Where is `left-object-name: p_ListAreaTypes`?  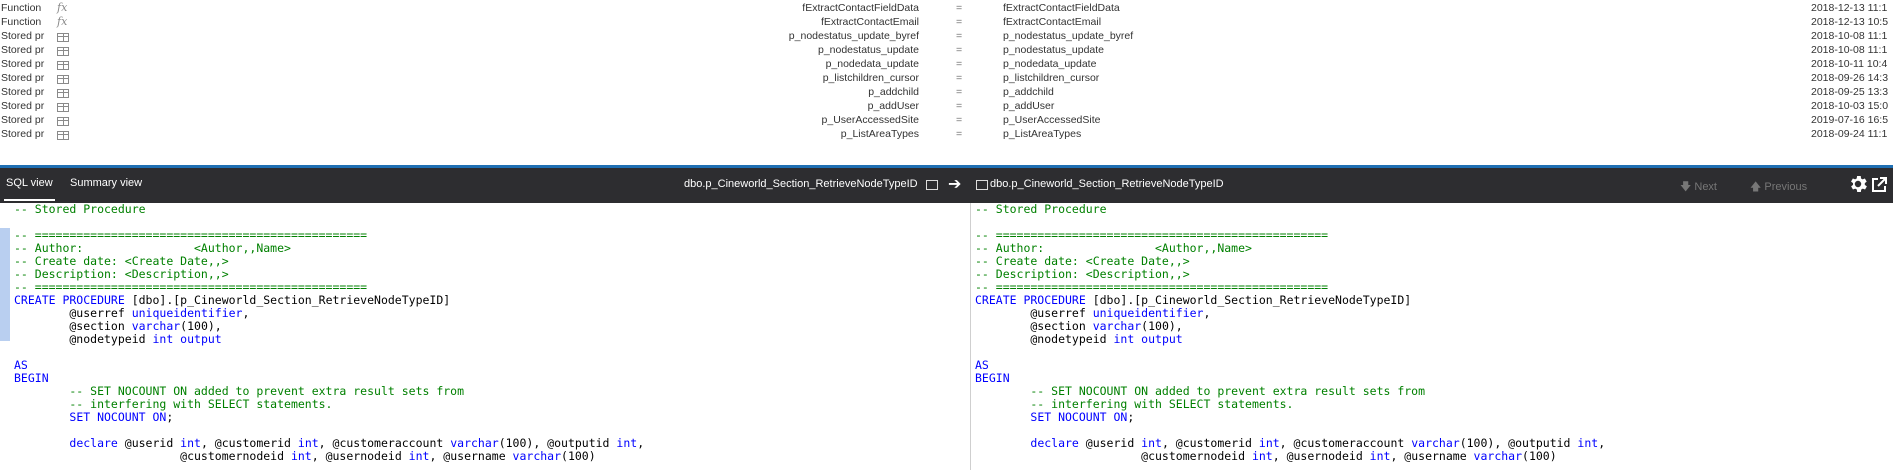
left-object-name: p_ListAreaTypes is located at coordinates (879, 134).